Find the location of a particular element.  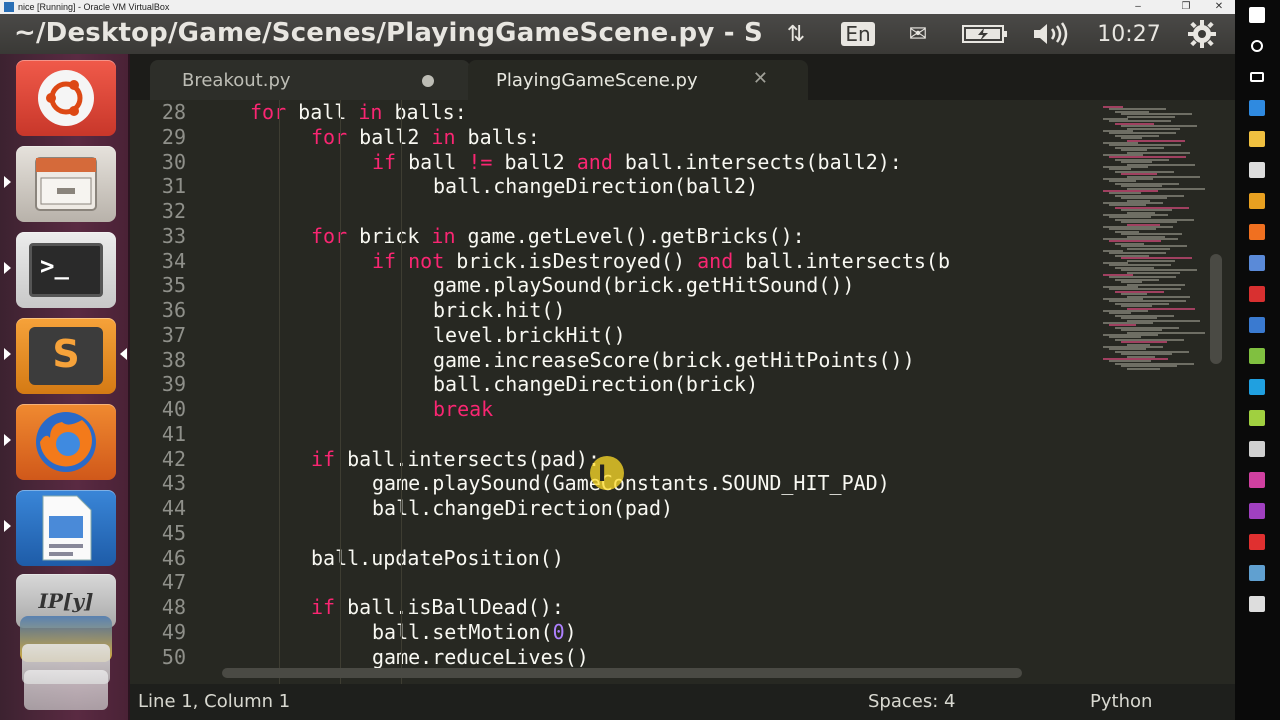

launcher-libreoffice-impress is located at coordinates (66, 528).